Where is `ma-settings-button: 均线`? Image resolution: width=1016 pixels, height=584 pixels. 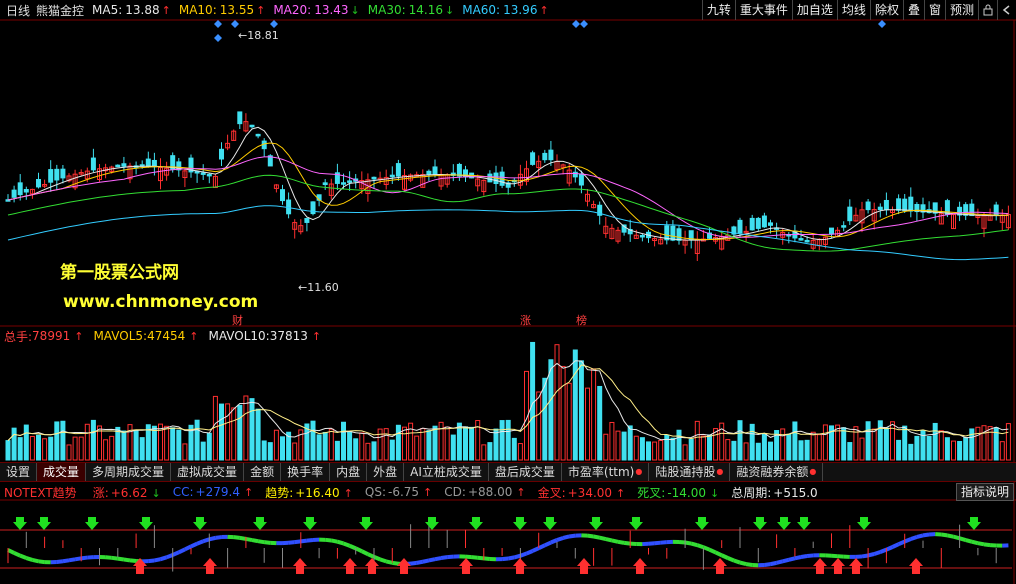 ma-settings-button: 均线 is located at coordinates (853, 10).